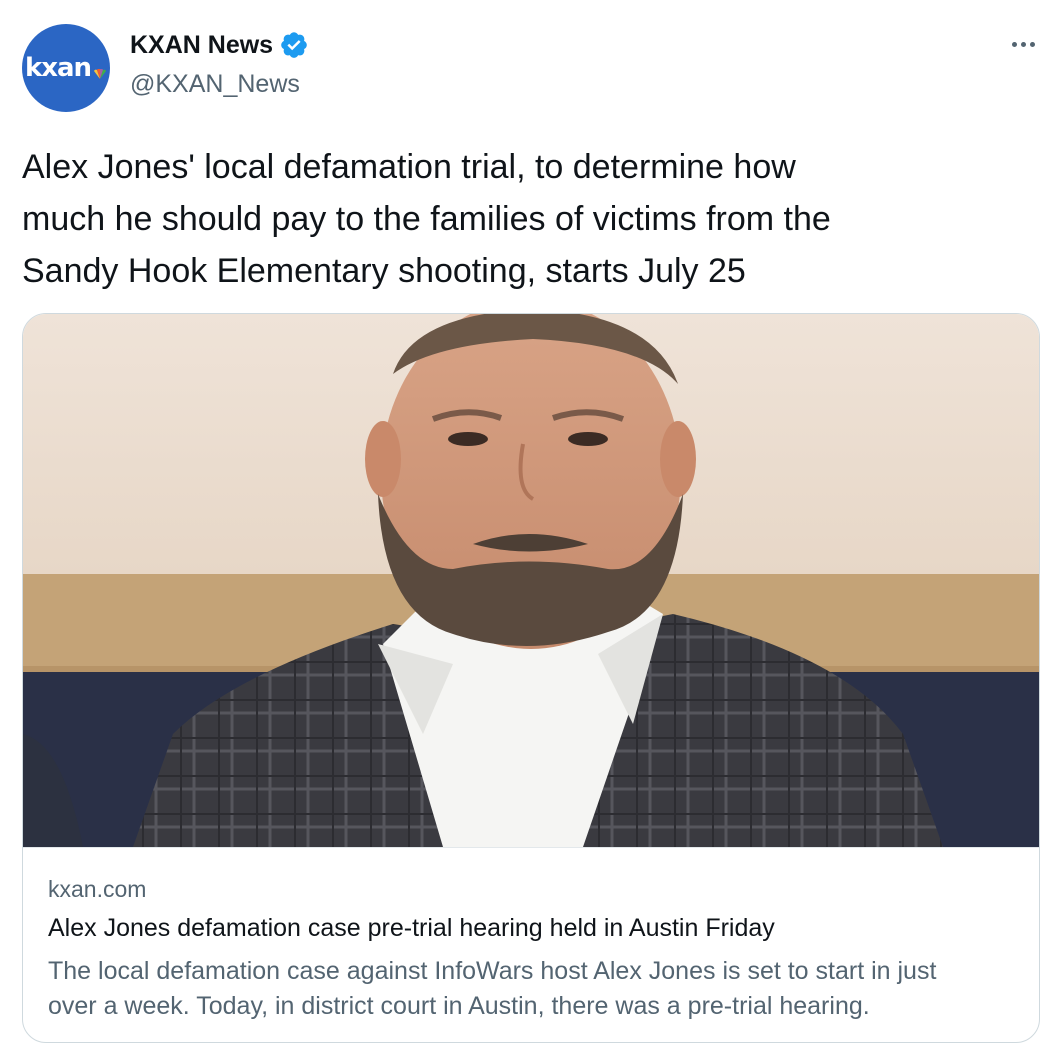 The image size is (1058, 1064). What do you see at coordinates (100, 74) in the screenshot?
I see `peacock-icon` at bounding box center [100, 74].